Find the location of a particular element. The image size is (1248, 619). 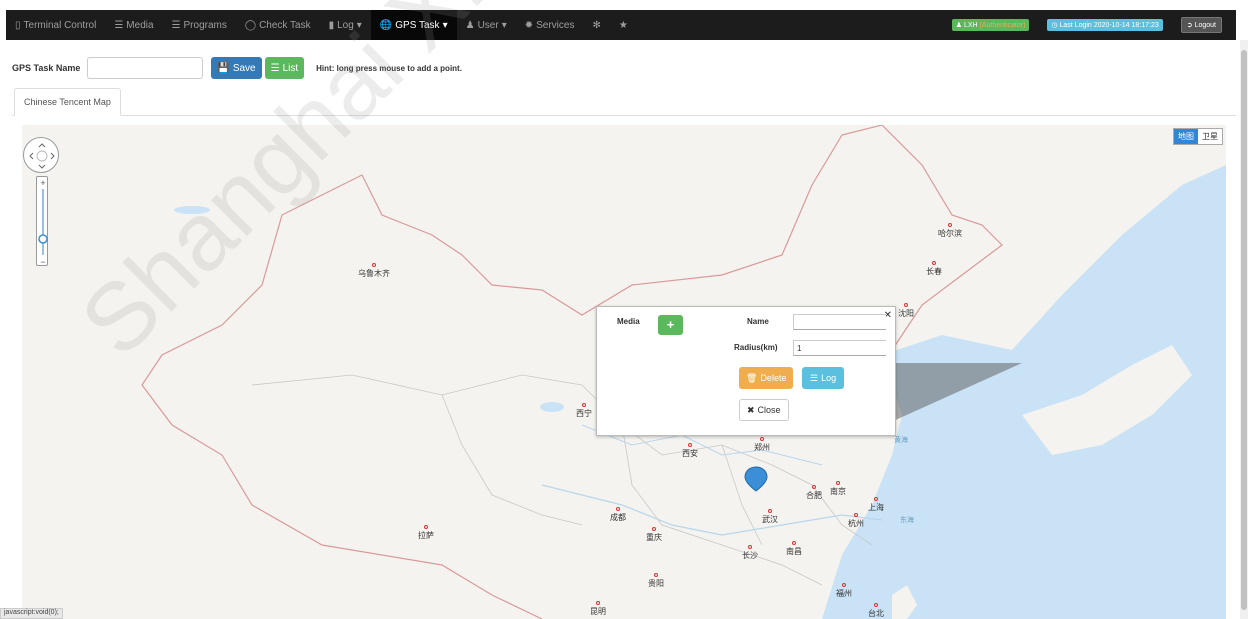

map-type-satellite-button: 卫星 is located at coordinates (1210, 136).